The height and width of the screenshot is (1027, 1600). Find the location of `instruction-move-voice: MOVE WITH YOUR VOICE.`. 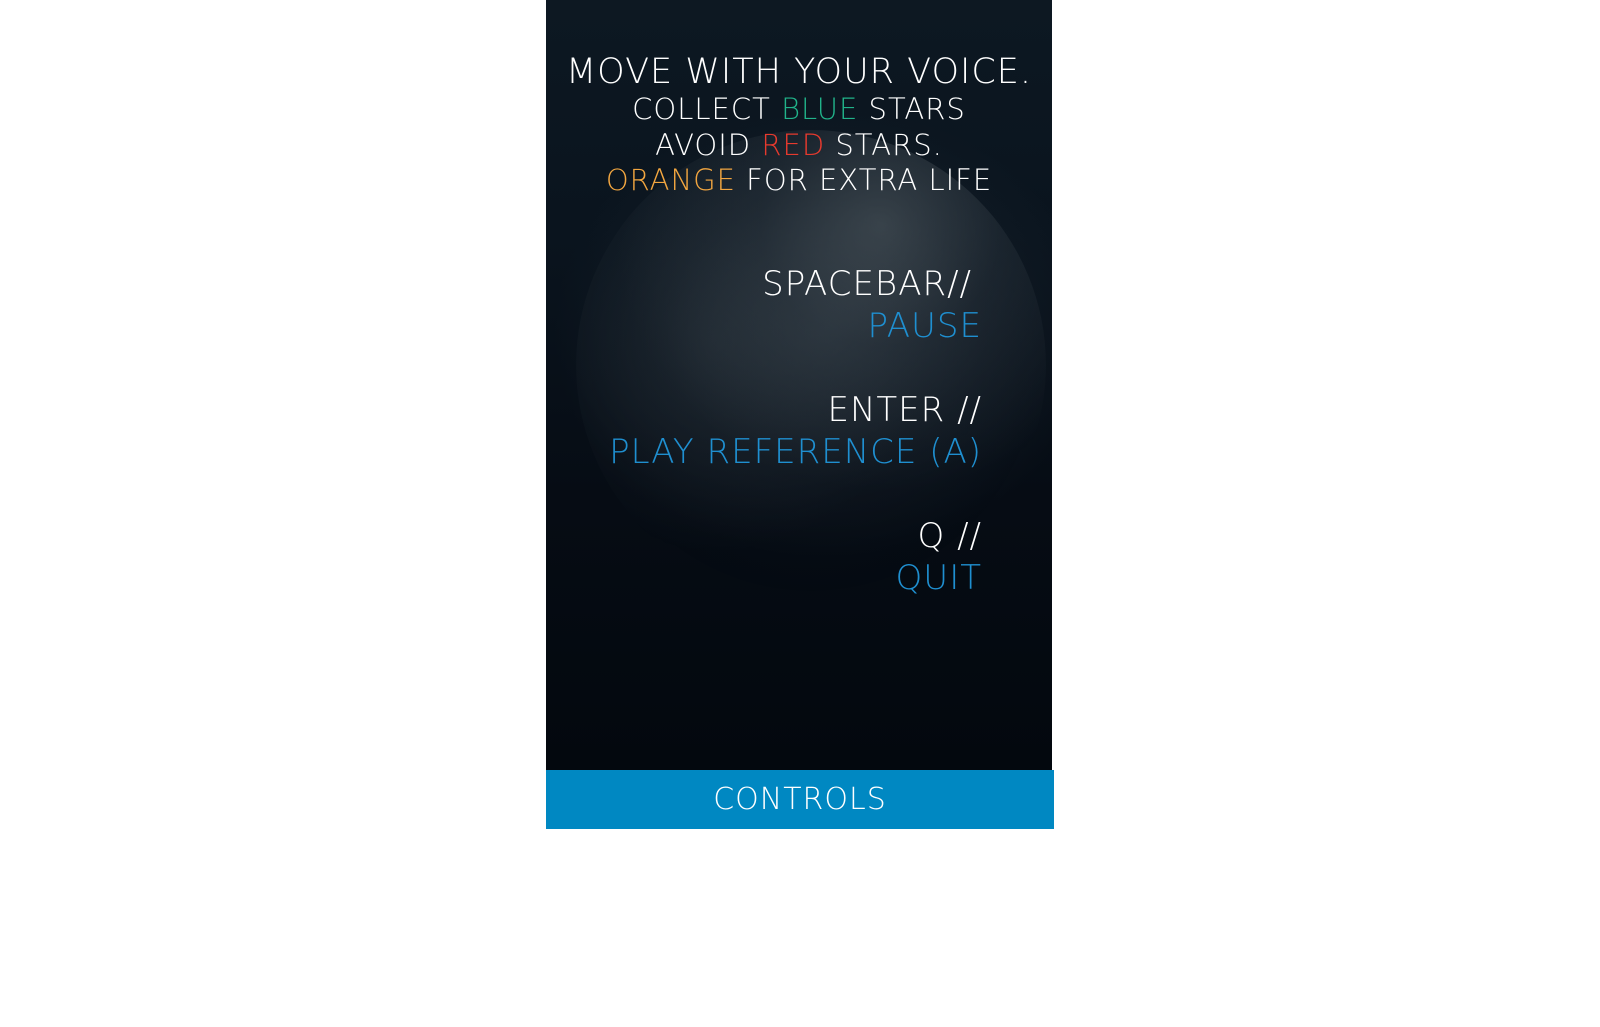

instruction-move-voice: MOVE WITH YOUR VOICE. is located at coordinates (799, 72).